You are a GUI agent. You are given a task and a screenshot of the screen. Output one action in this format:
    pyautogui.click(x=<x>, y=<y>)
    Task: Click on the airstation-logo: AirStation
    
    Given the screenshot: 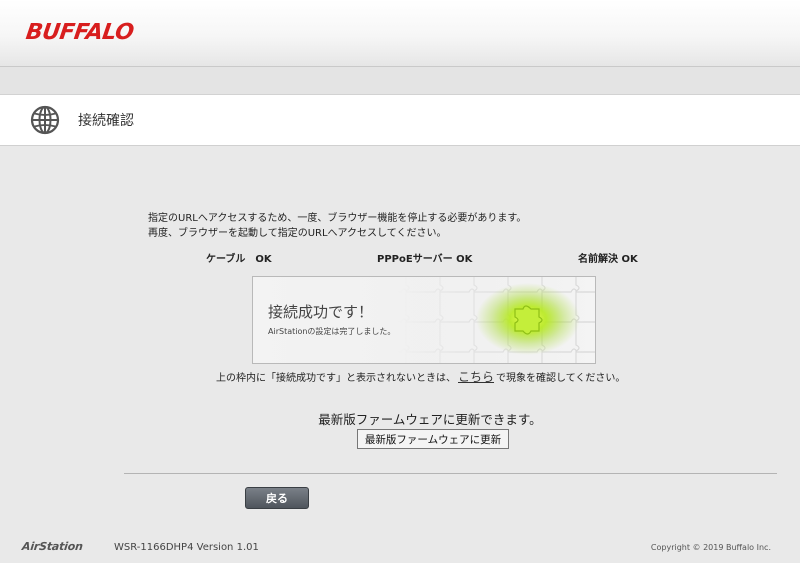 What is the action you would take?
    pyautogui.click(x=52, y=546)
    